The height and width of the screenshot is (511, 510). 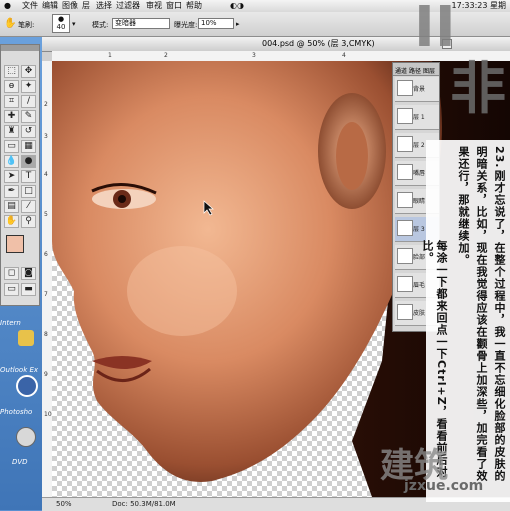 I want to click on layers-tabs: 通道 路径 图层, so click(x=416, y=69).